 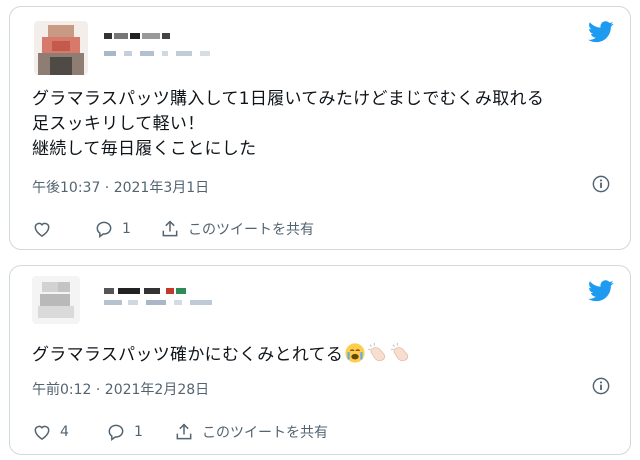 I want to click on like-button, so click(x=46, y=229).